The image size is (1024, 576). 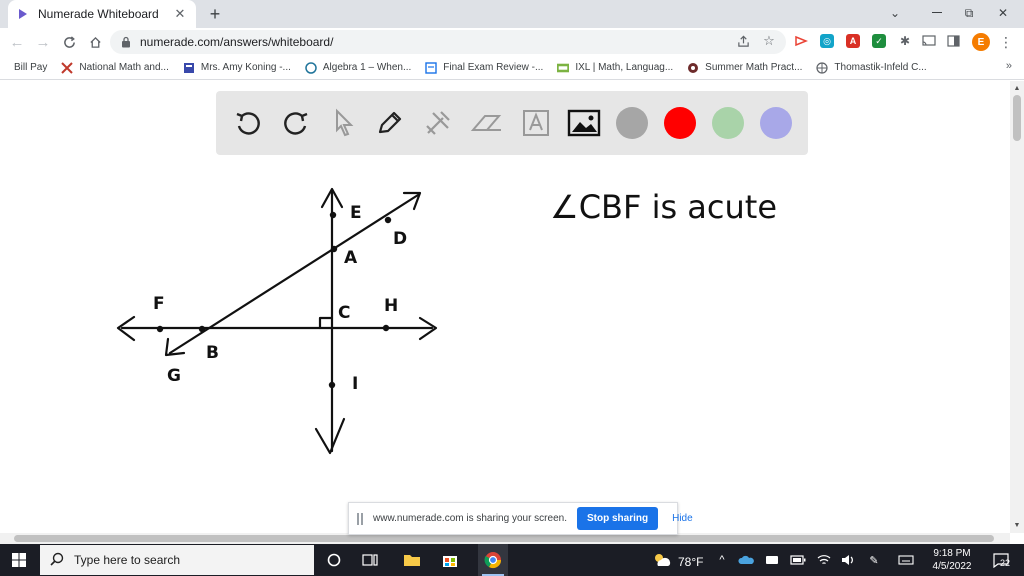 What do you see at coordinates (952, 566) in the screenshot?
I see `clock-date: 4/5/2022` at bounding box center [952, 566].